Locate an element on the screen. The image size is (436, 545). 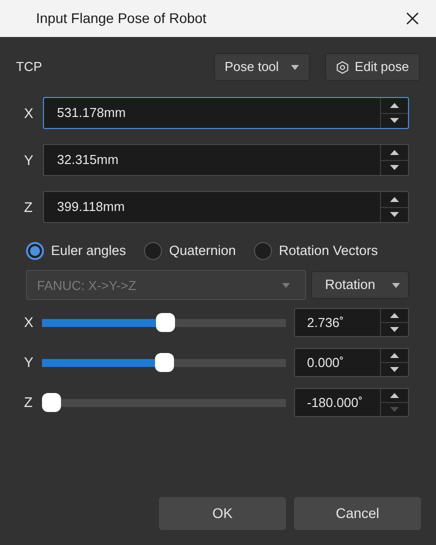
edit-pose-button: Edit pose is located at coordinates (372, 67).